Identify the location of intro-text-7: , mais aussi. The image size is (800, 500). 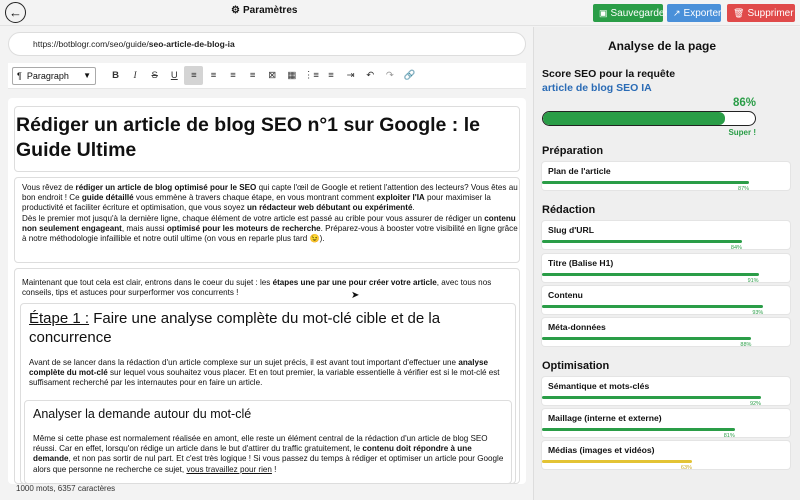
(144, 228).